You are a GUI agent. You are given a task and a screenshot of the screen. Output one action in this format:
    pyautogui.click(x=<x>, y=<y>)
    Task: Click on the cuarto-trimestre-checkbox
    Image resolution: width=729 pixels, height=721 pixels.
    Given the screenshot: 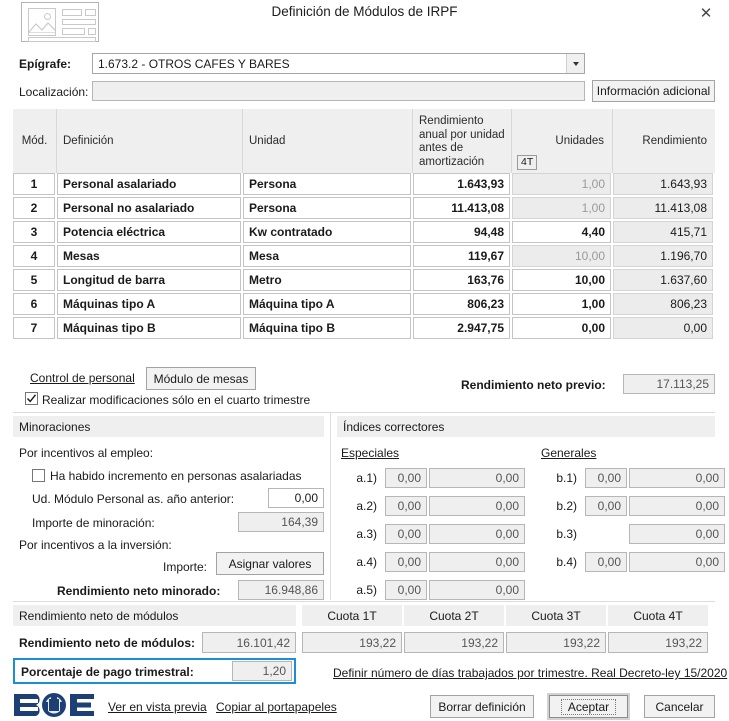 What is the action you would take?
    pyautogui.click(x=31, y=398)
    